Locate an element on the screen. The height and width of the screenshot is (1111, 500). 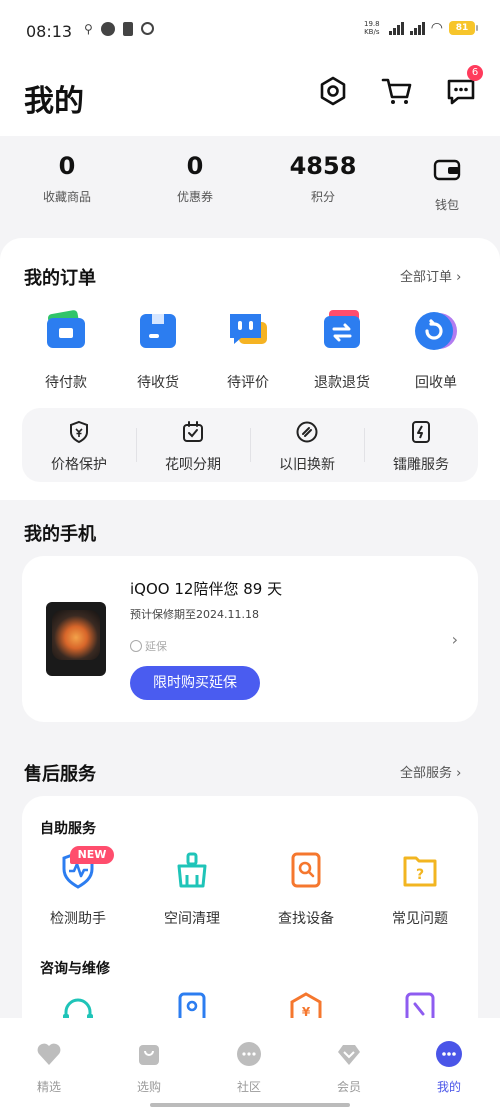
laser-icon is located at coordinates (421, 432).